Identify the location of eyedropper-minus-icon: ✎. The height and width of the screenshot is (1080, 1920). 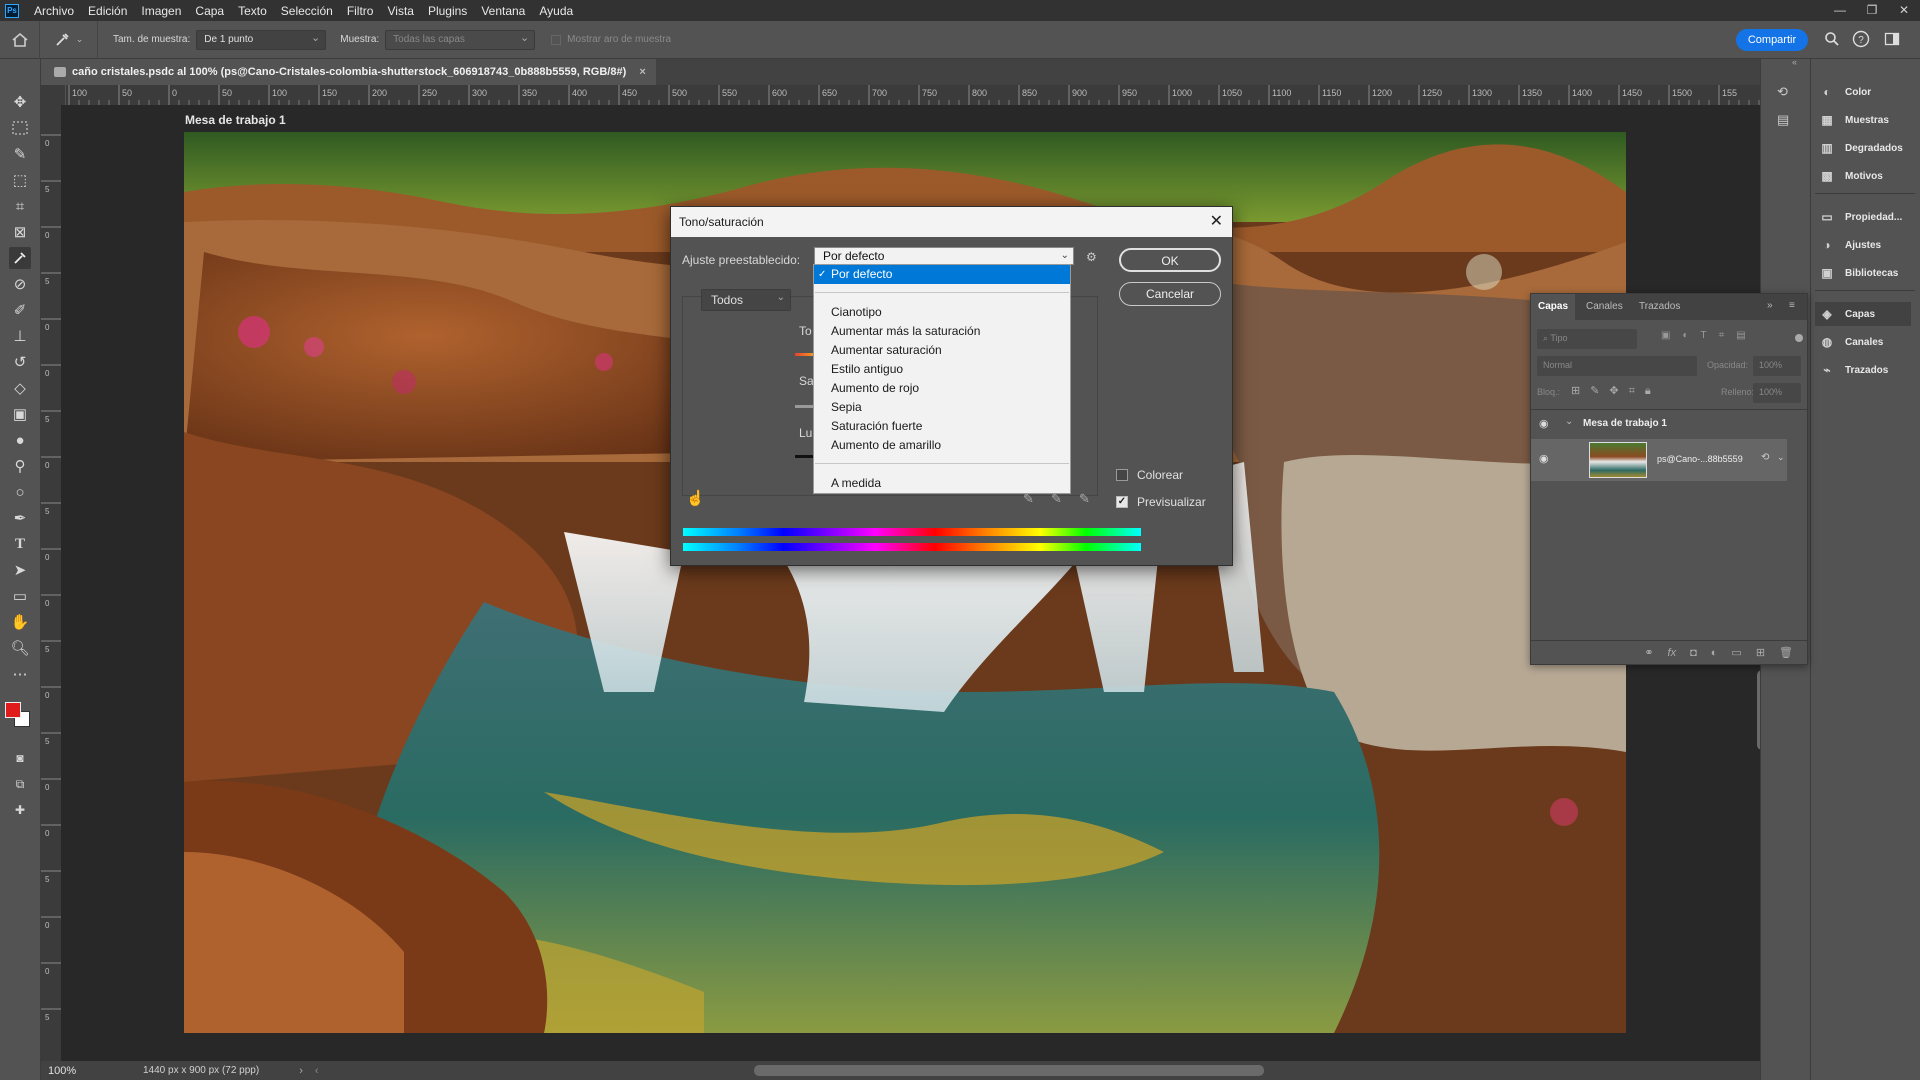
(1084, 499).